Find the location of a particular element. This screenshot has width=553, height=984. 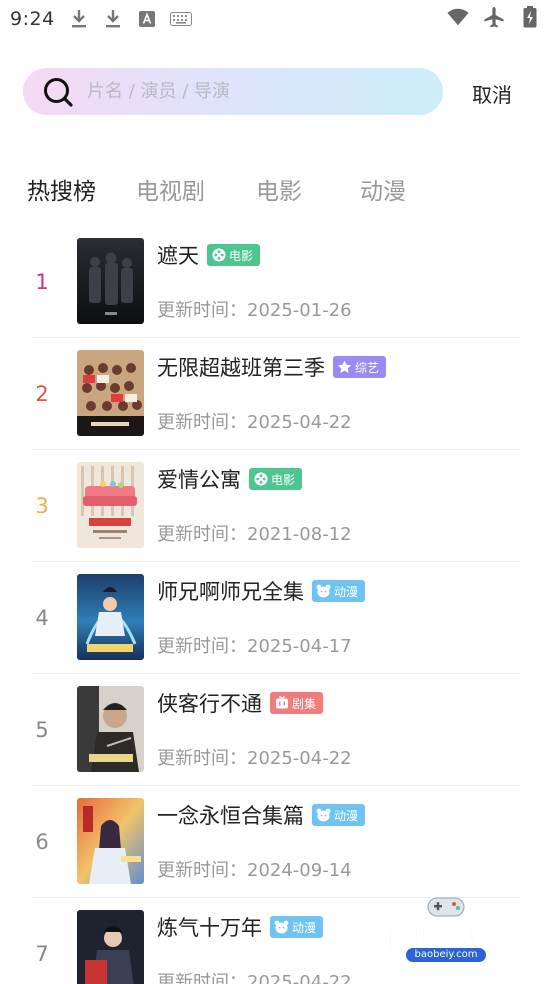

update-time: 更新时间：2025-04-17 is located at coordinates (254, 646).